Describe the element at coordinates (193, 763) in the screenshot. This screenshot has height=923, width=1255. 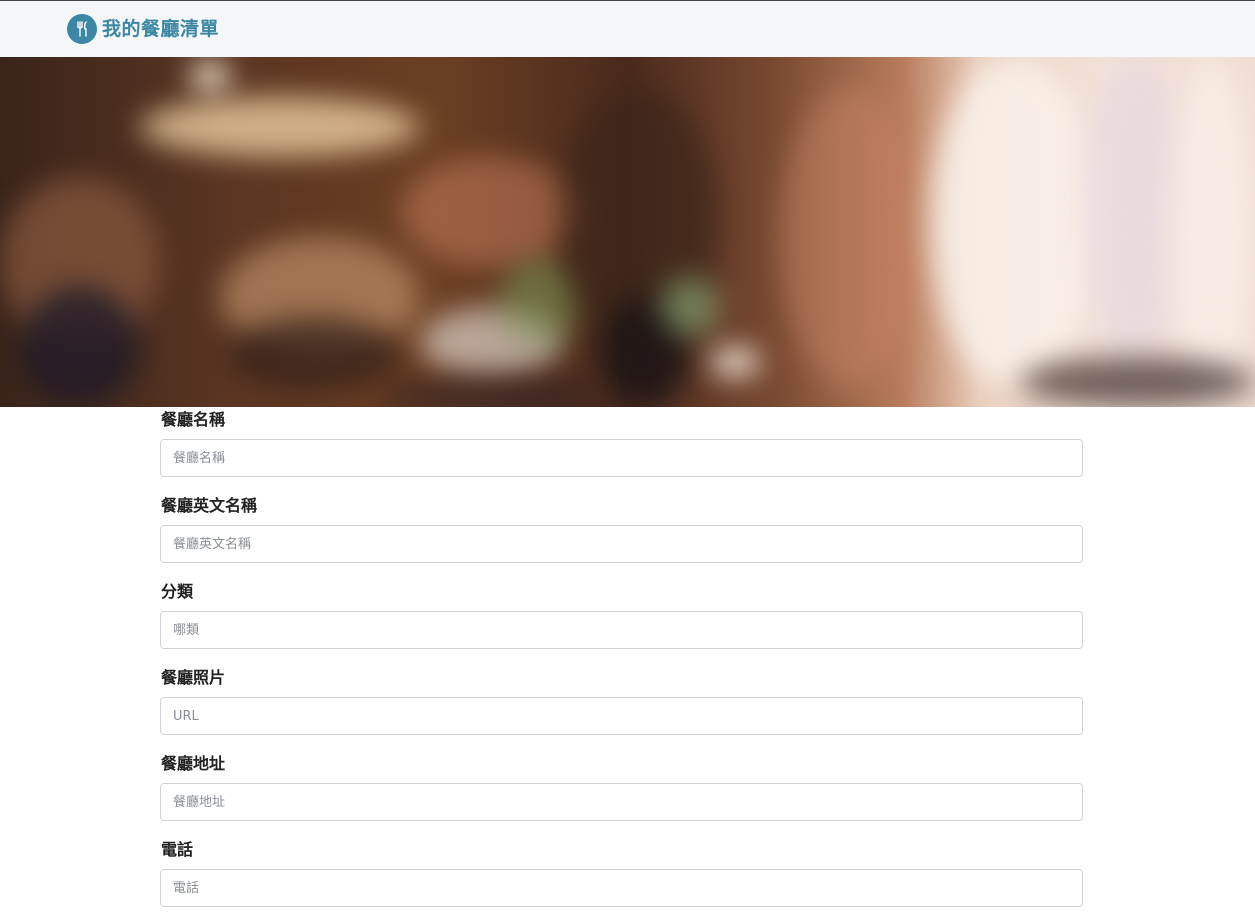
I see `field-label: 餐廳地址` at that location.